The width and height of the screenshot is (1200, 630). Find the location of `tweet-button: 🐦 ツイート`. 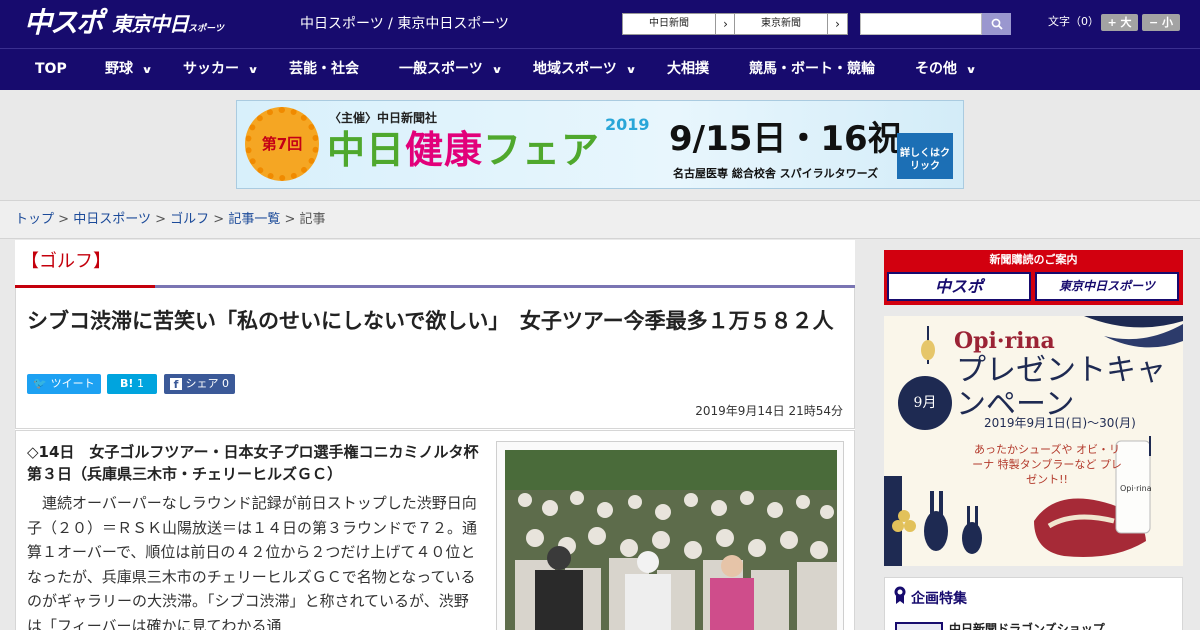

tweet-button: 🐦 ツイート is located at coordinates (64, 384).